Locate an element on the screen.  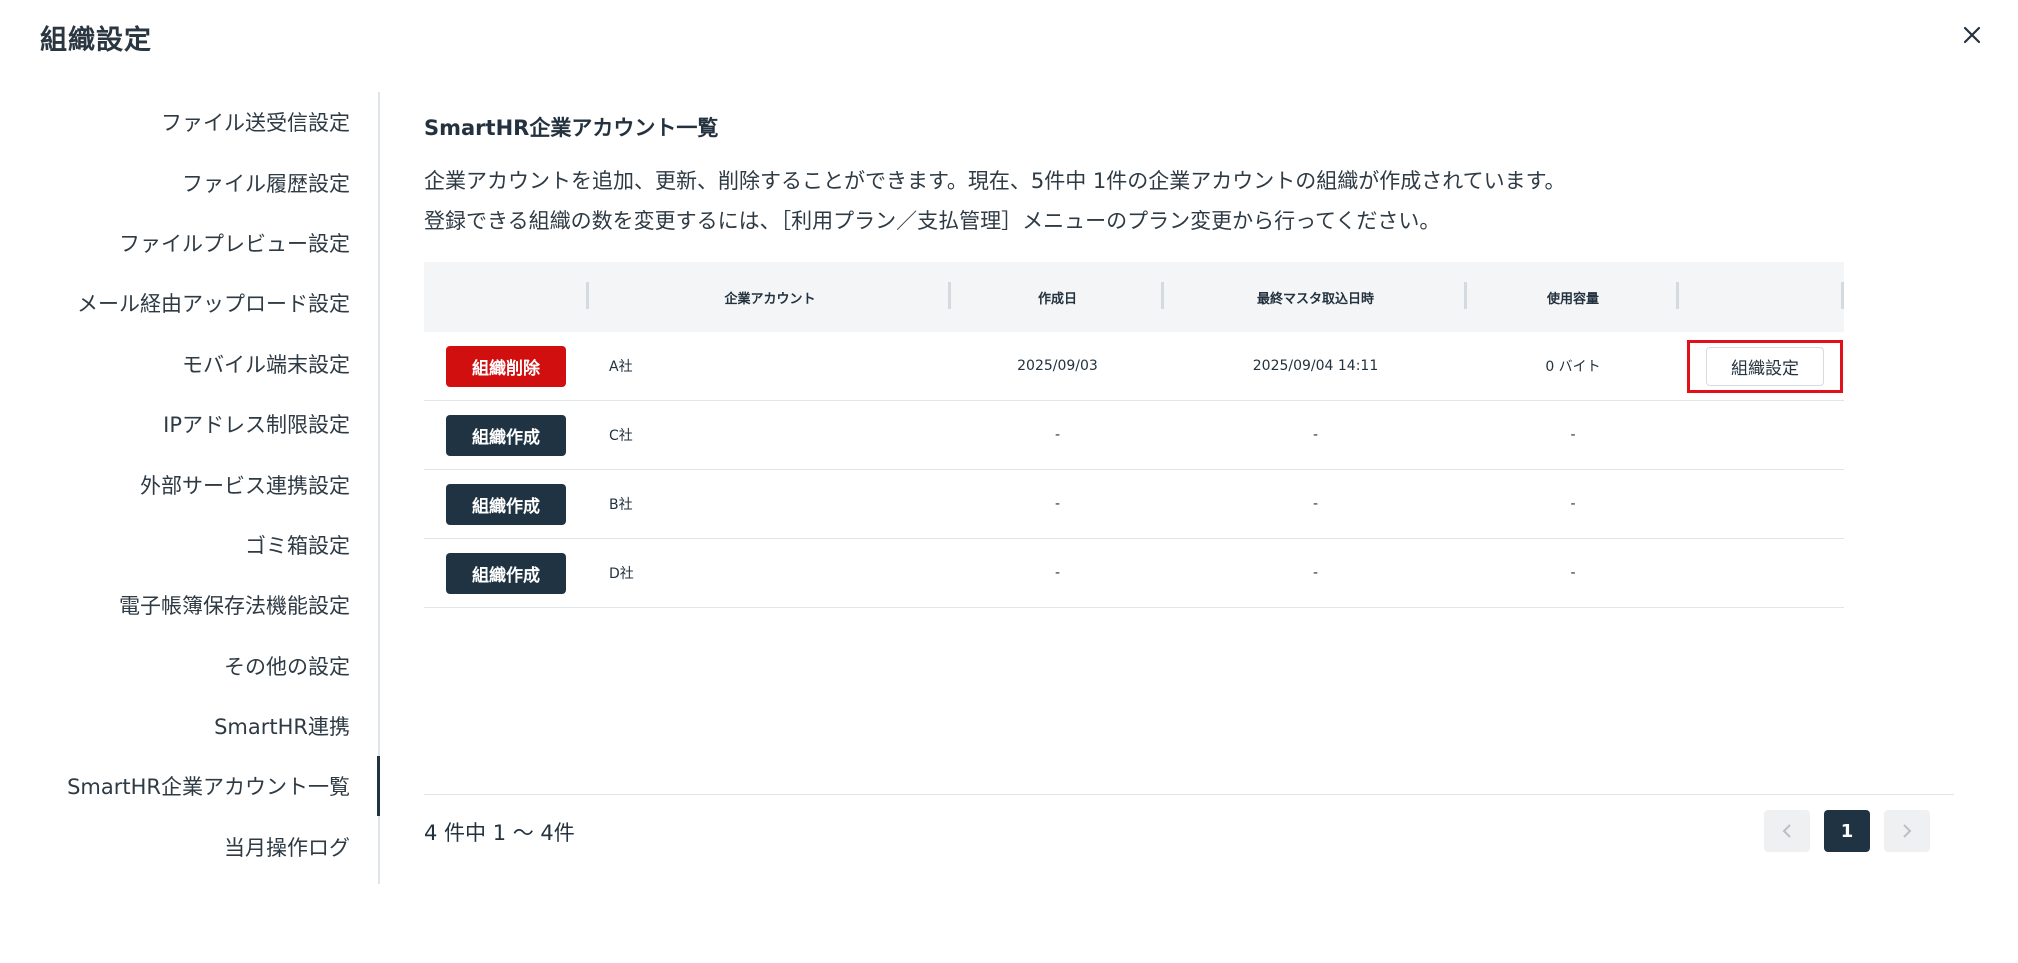
prev-page-button is located at coordinates (1787, 831).